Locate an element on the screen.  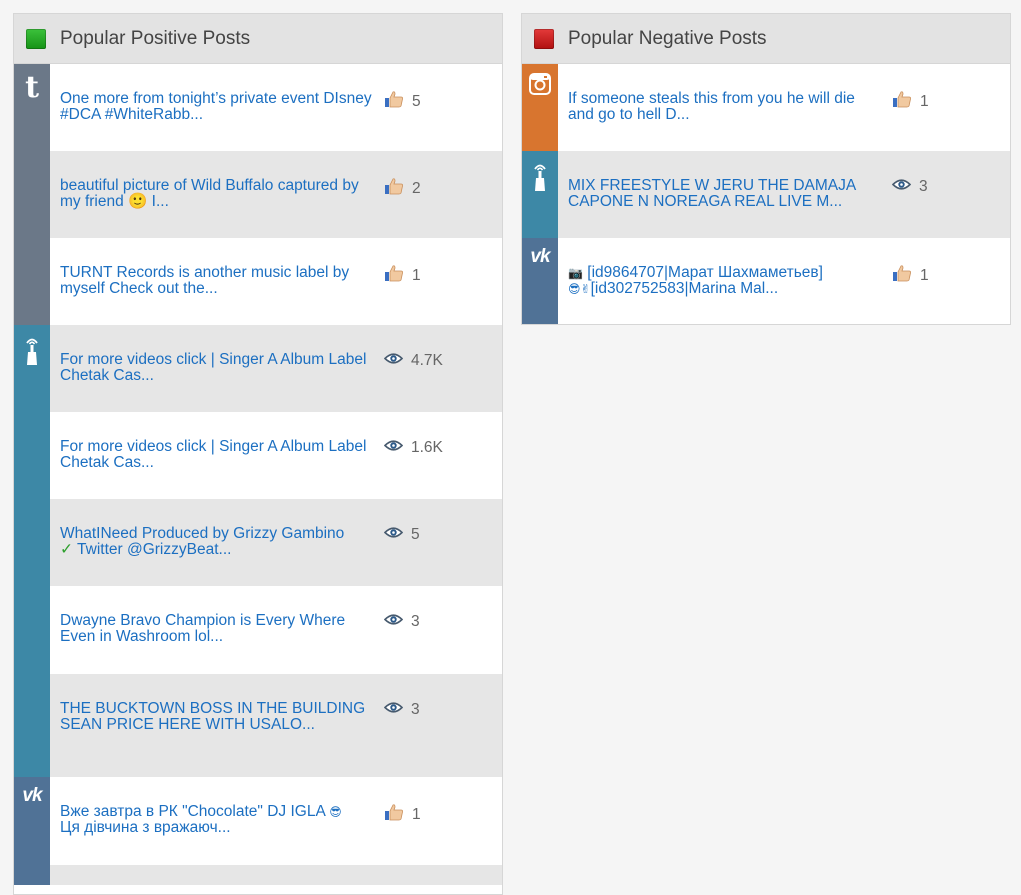
positive-panel-title: Popular Positive Posts is located at coordinates (155, 38).